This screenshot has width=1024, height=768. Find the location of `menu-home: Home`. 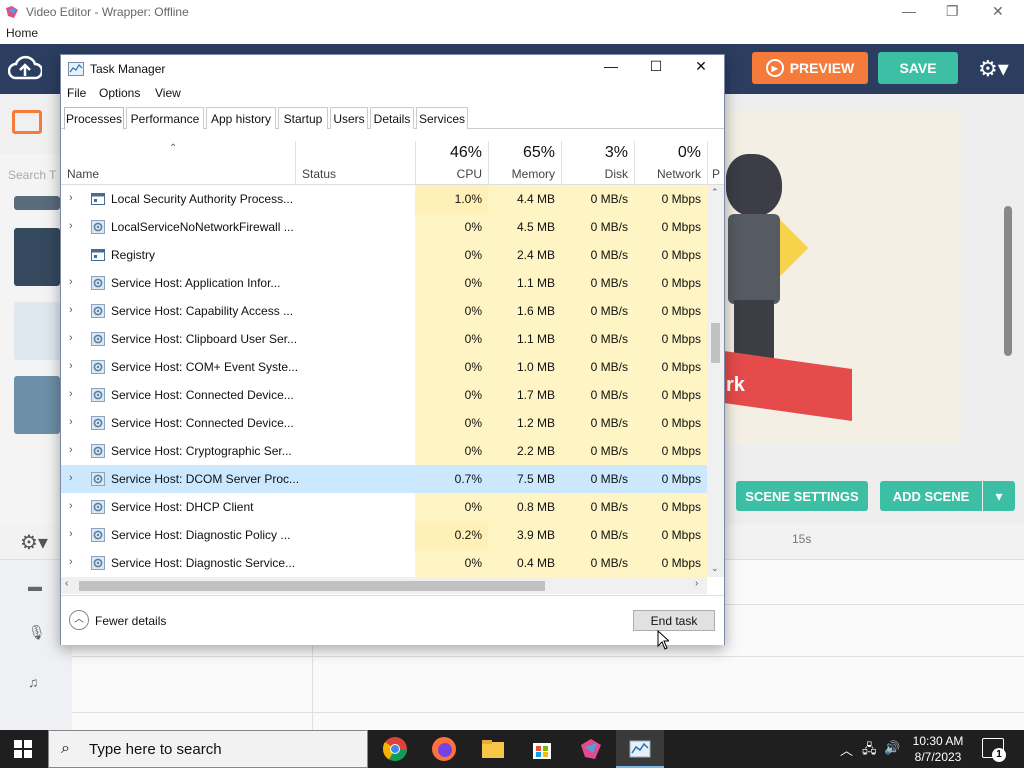

menu-home: Home is located at coordinates (22, 33).